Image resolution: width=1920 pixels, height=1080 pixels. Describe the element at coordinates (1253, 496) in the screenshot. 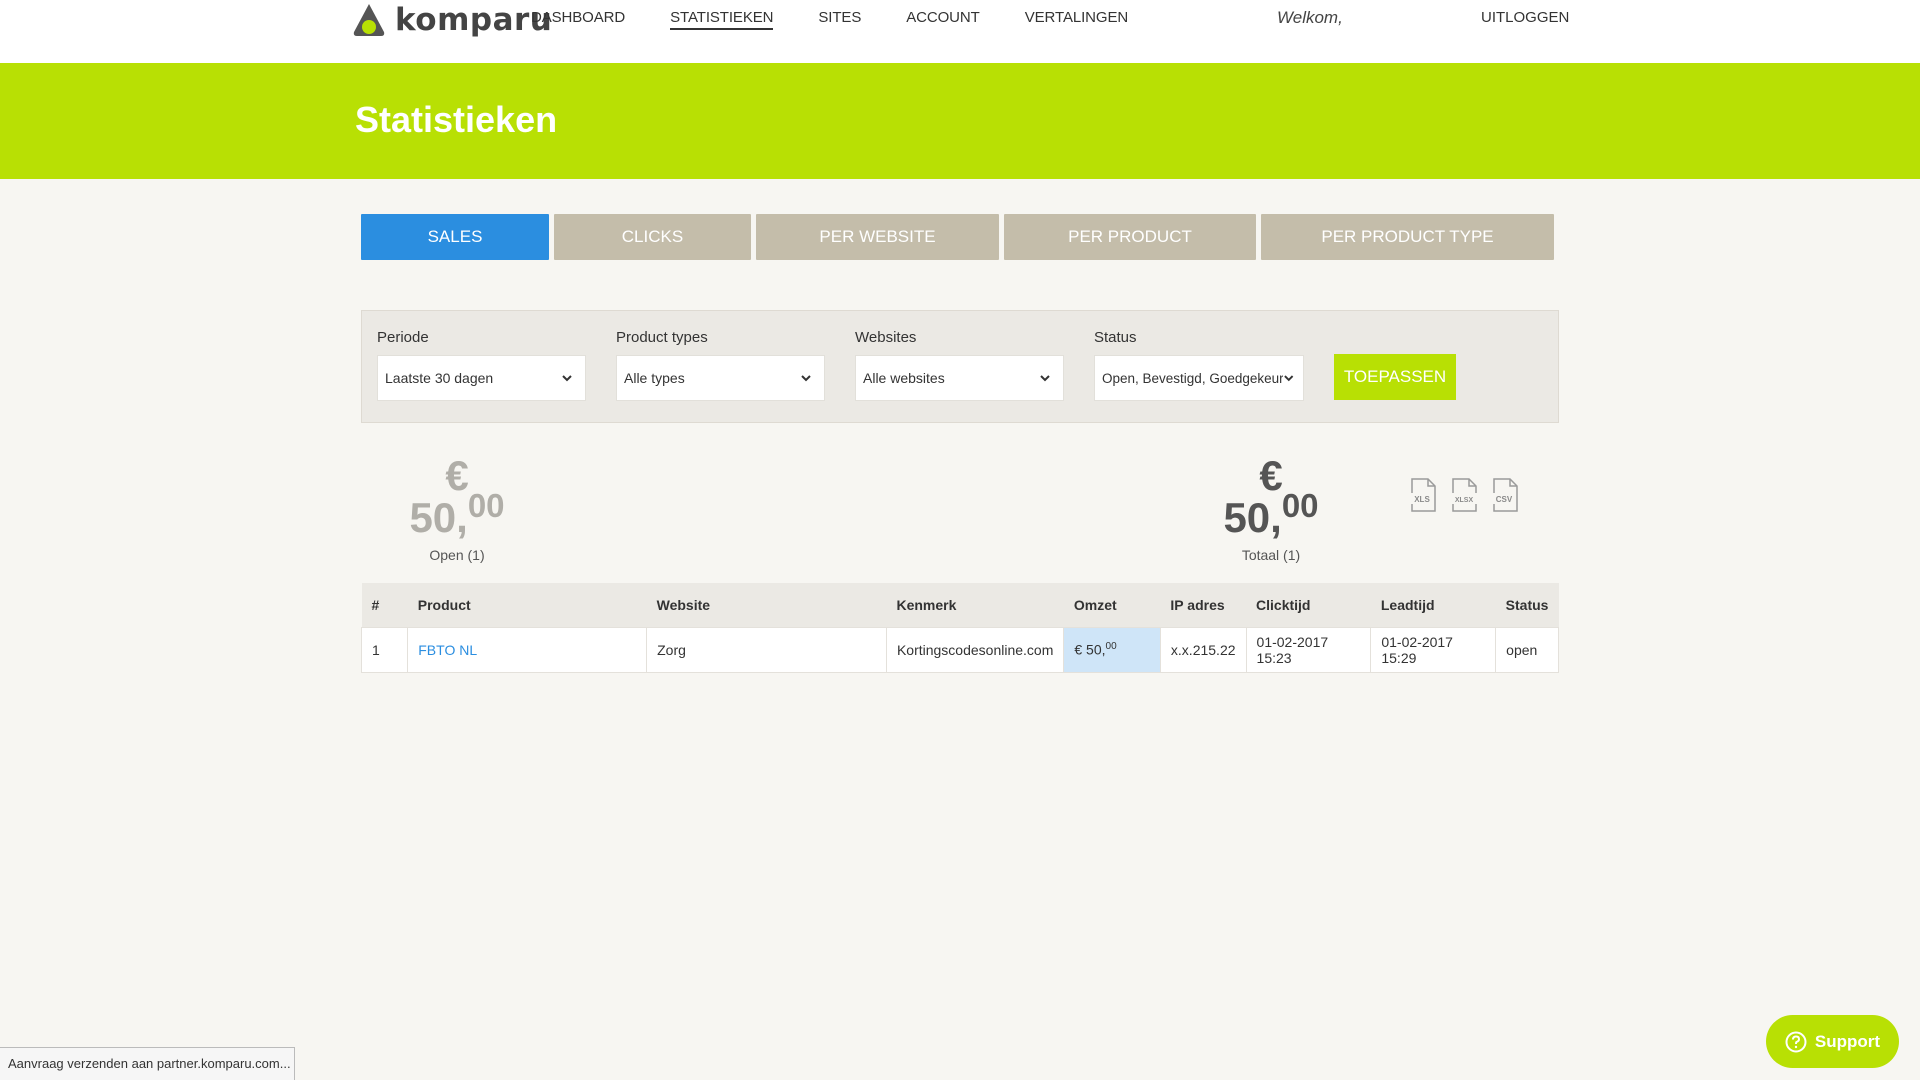

I see `total-amount-main: € 50,` at that location.